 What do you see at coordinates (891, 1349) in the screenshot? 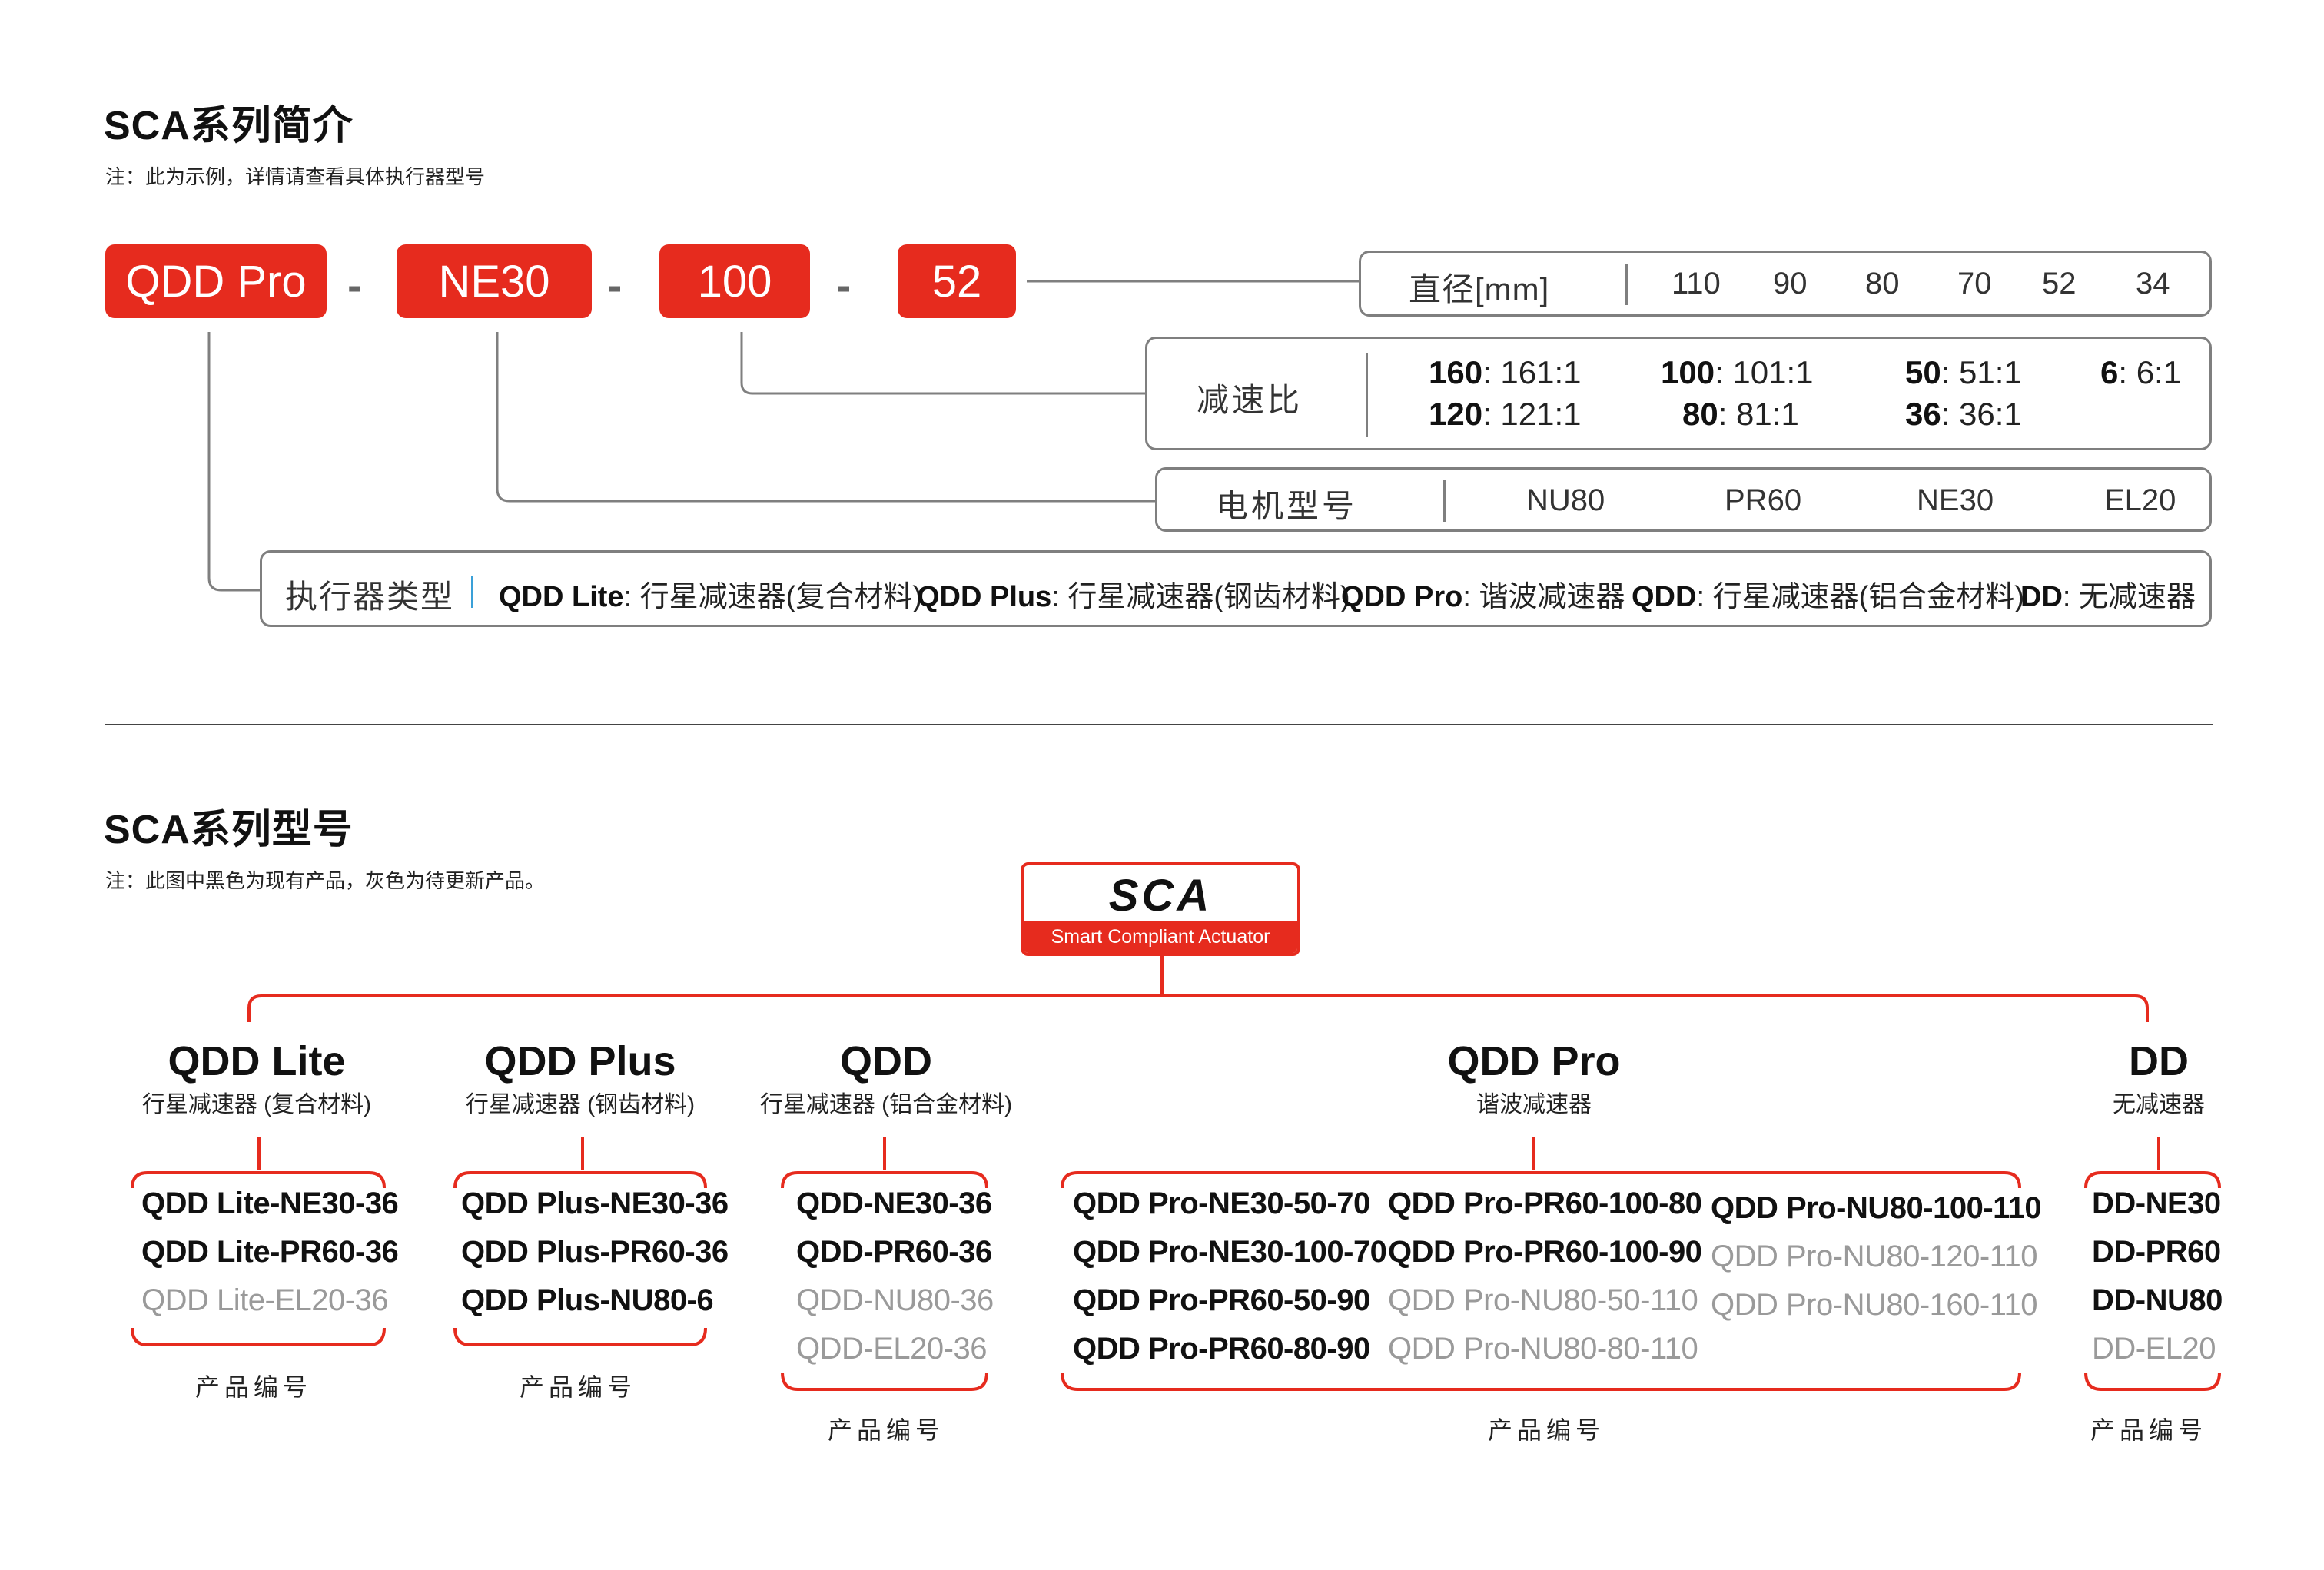
I see `model-item: QDD-EL20-36` at bounding box center [891, 1349].